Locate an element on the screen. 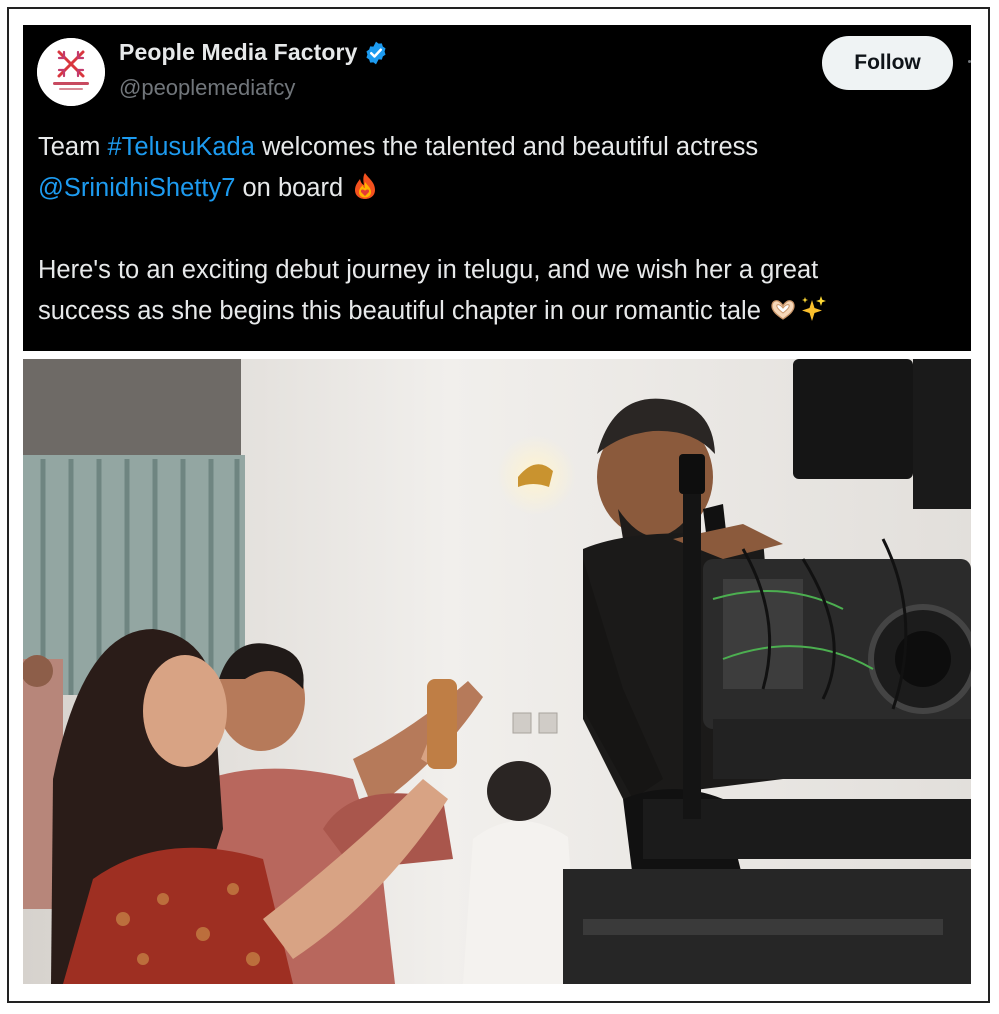 This screenshot has width=999, height=1014. fire-heart-emoji-icon is located at coordinates (365, 186).